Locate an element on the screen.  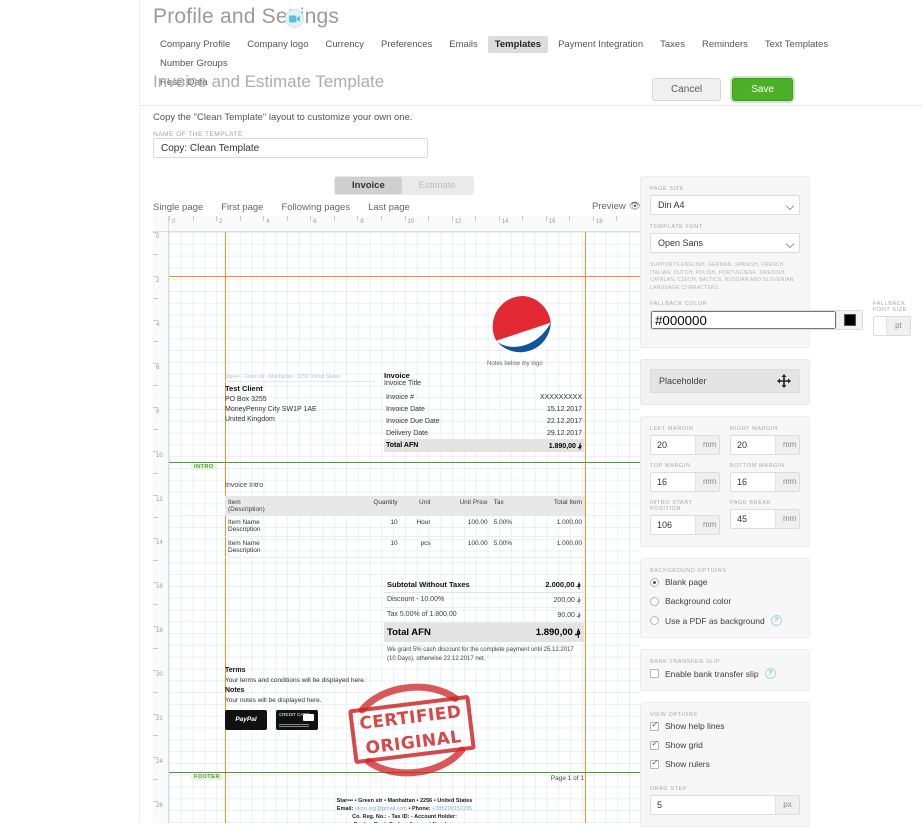
fallback-font-size-field: pt is located at coordinates (892, 326).